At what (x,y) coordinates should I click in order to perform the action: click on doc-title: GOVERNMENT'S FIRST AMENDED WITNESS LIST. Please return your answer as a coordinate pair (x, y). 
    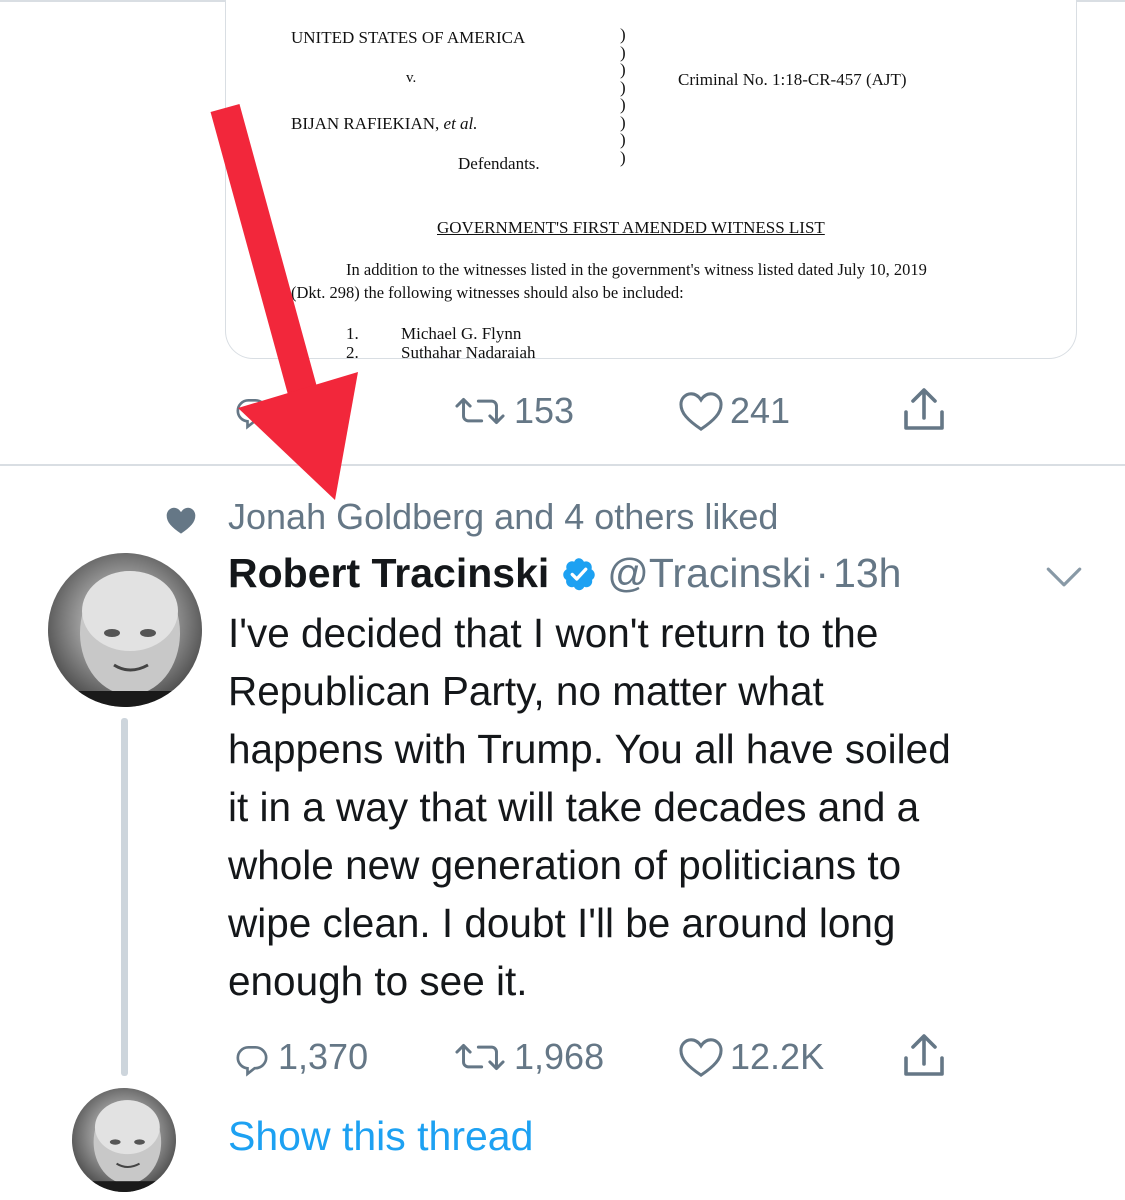
    Looking at the image, I should click on (631, 227).